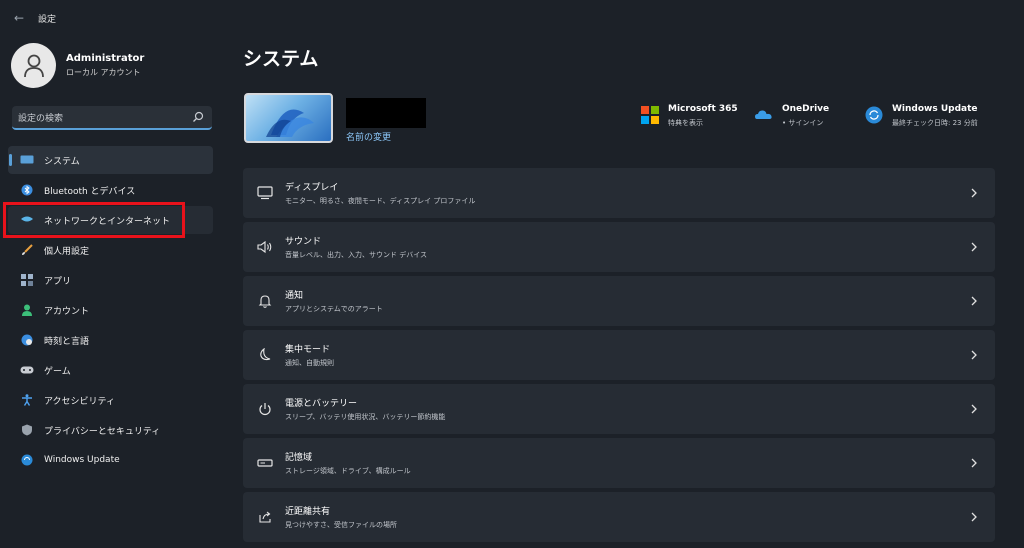 This screenshot has width=1024, height=548. I want to click on nav-label: プライバシーとセキュリティ, so click(102, 431).